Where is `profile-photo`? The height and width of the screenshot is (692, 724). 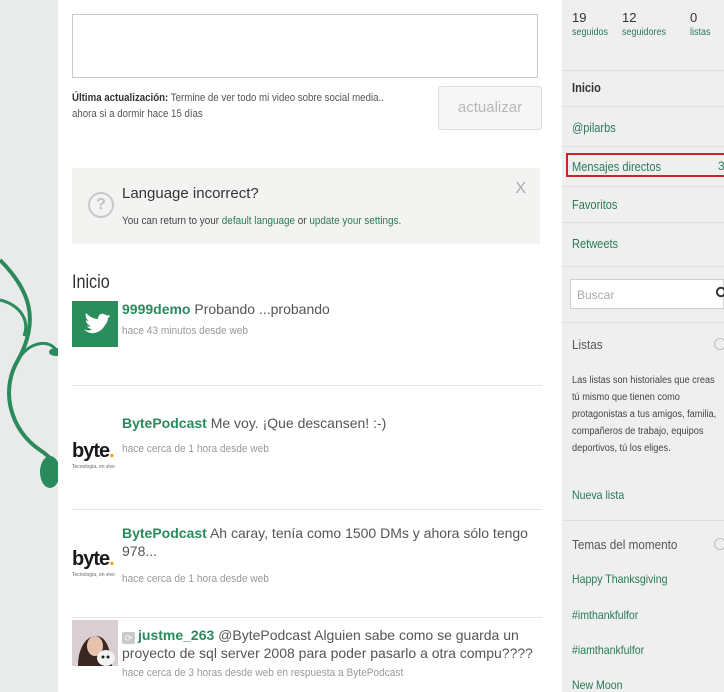
profile-photo is located at coordinates (95, 643).